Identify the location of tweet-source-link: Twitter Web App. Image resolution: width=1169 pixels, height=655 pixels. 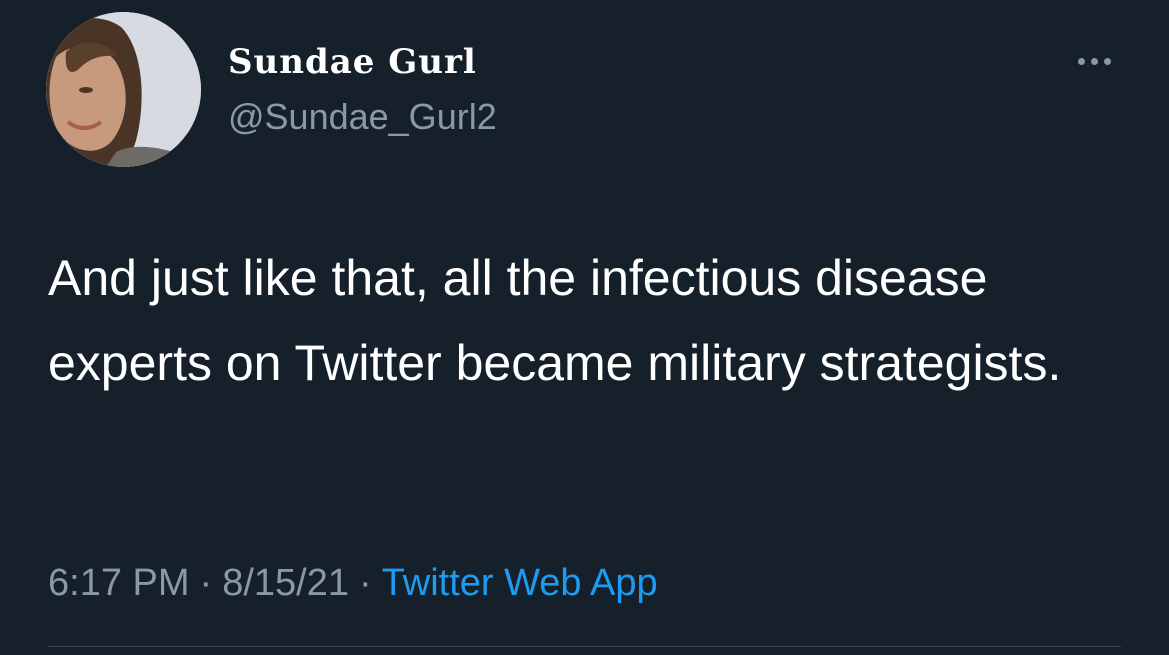
(520, 583).